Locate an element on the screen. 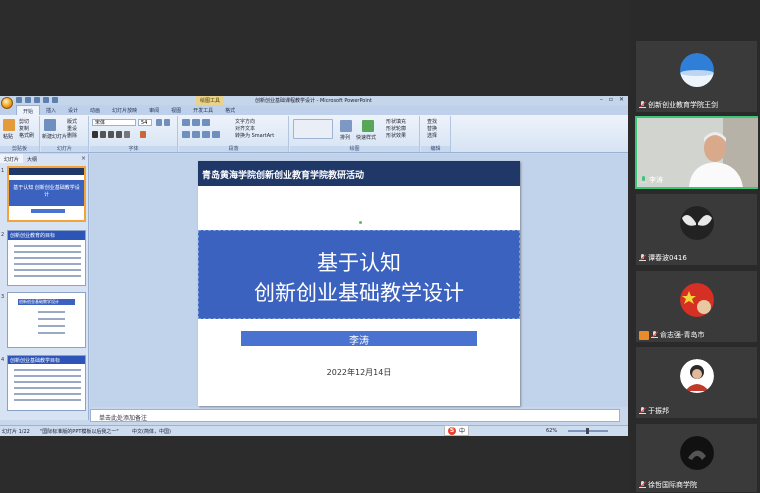 The image size is (760, 493). justify-icon is located at coordinates (216, 134).